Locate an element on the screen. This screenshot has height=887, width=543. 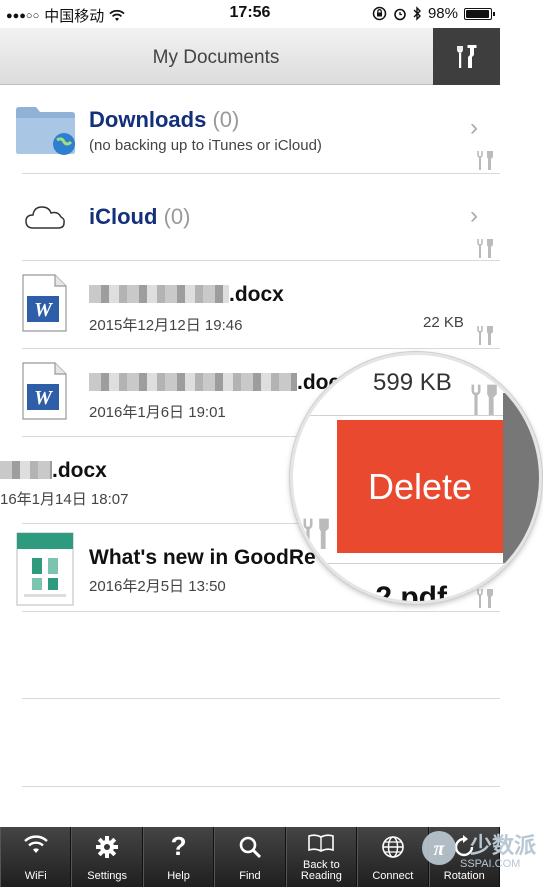
file-date: 2016年1月6日 19:01 is located at coordinates (157, 412).